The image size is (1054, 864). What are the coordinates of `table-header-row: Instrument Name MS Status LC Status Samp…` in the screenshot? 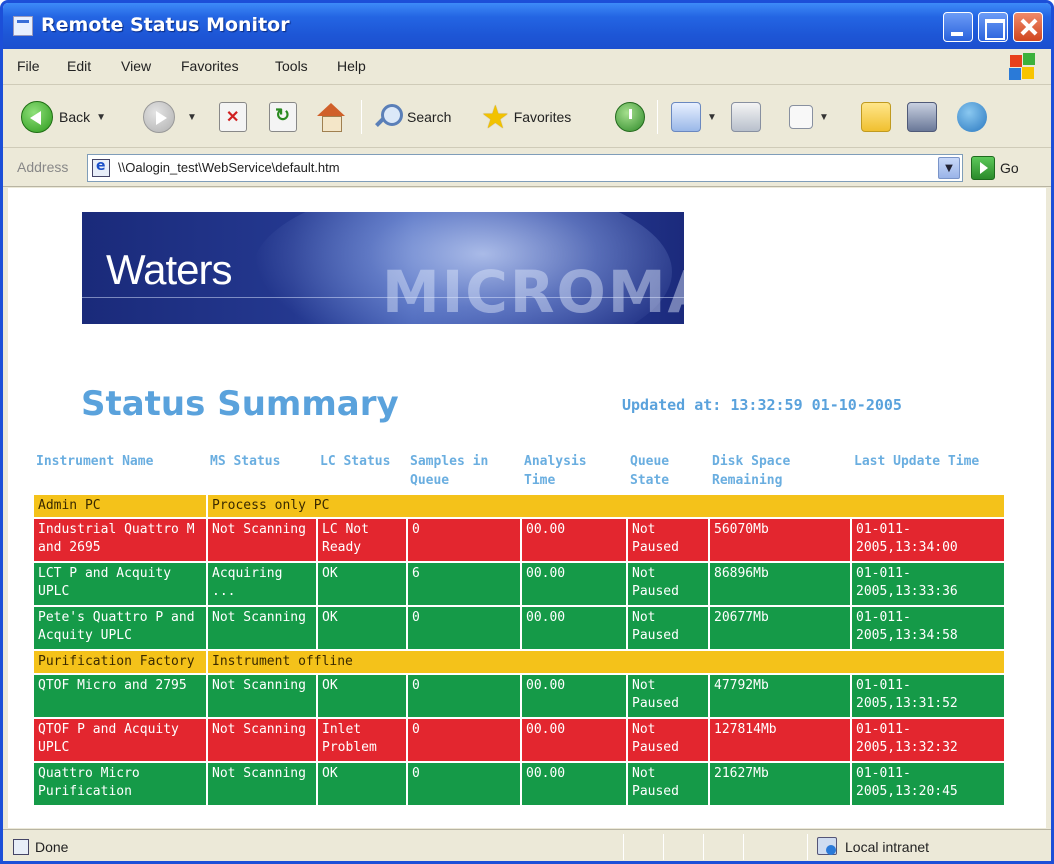 It's located at (519, 472).